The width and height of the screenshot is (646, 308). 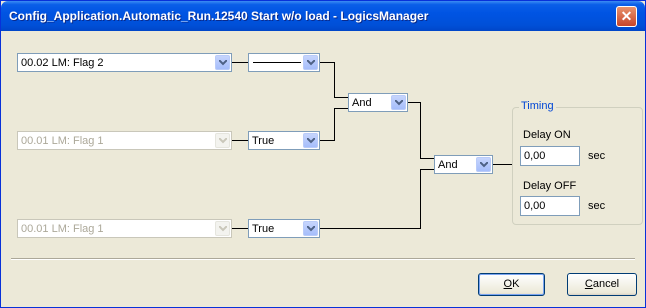 What do you see at coordinates (550, 186) in the screenshot?
I see `delay-off-label: Delay OFF` at bounding box center [550, 186].